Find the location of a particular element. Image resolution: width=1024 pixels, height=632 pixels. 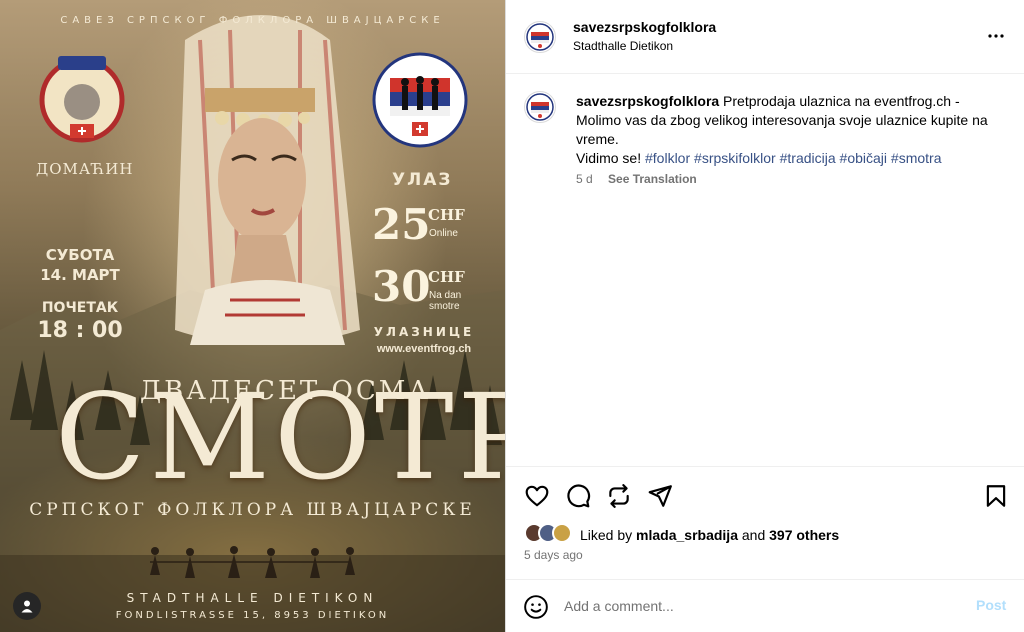

price-door-note: Na dan smotre is located at coordinates (445, 301).